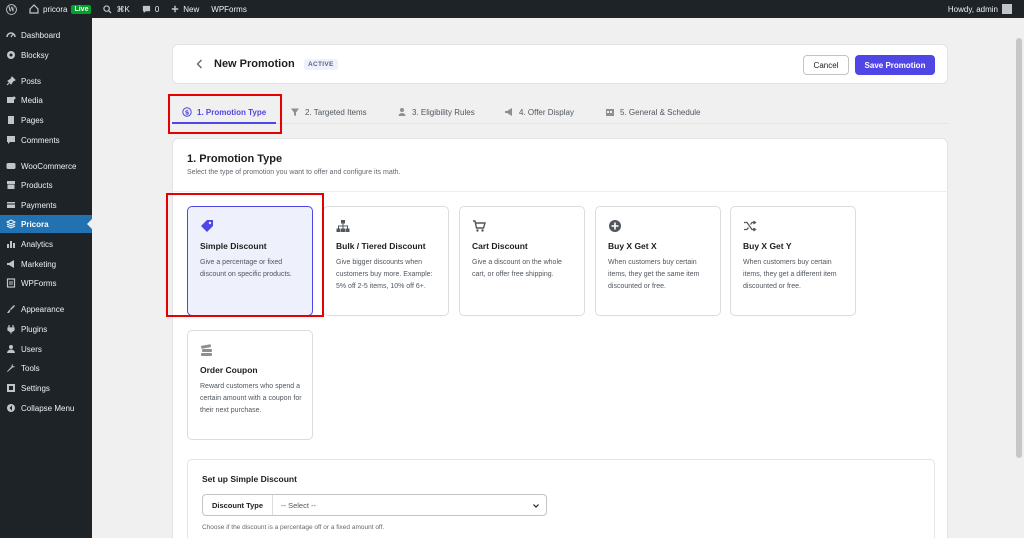 This screenshot has width=1024, height=538. What do you see at coordinates (750, 226) in the screenshot?
I see `shuffle-icon` at bounding box center [750, 226].